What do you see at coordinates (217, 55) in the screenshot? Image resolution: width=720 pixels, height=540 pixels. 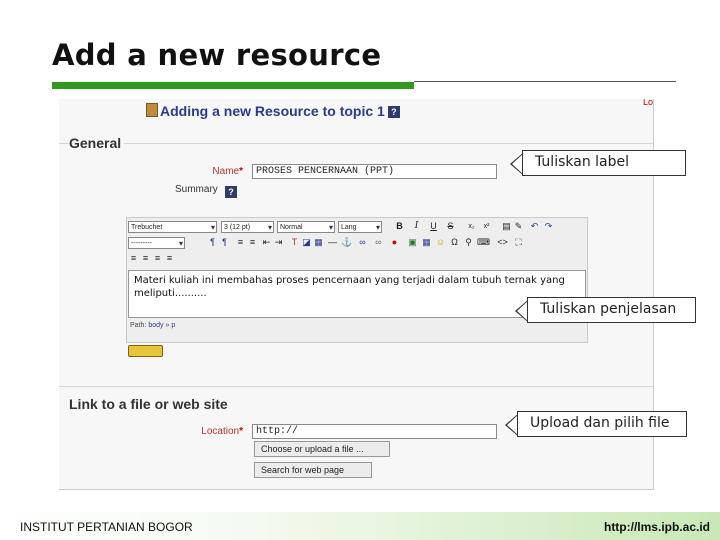 I see `slide-title: Add a new resource` at bounding box center [217, 55].